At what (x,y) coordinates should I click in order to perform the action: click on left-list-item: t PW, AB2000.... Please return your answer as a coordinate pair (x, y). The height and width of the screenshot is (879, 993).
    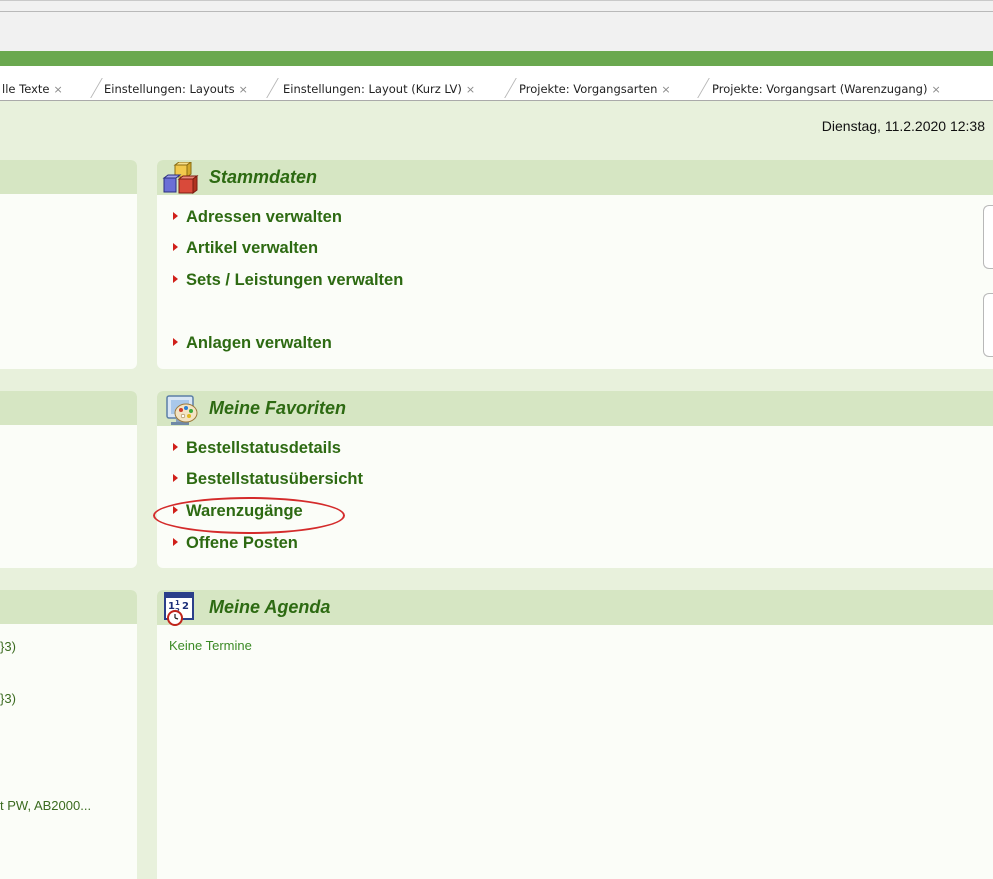
    Looking at the image, I should click on (45, 805).